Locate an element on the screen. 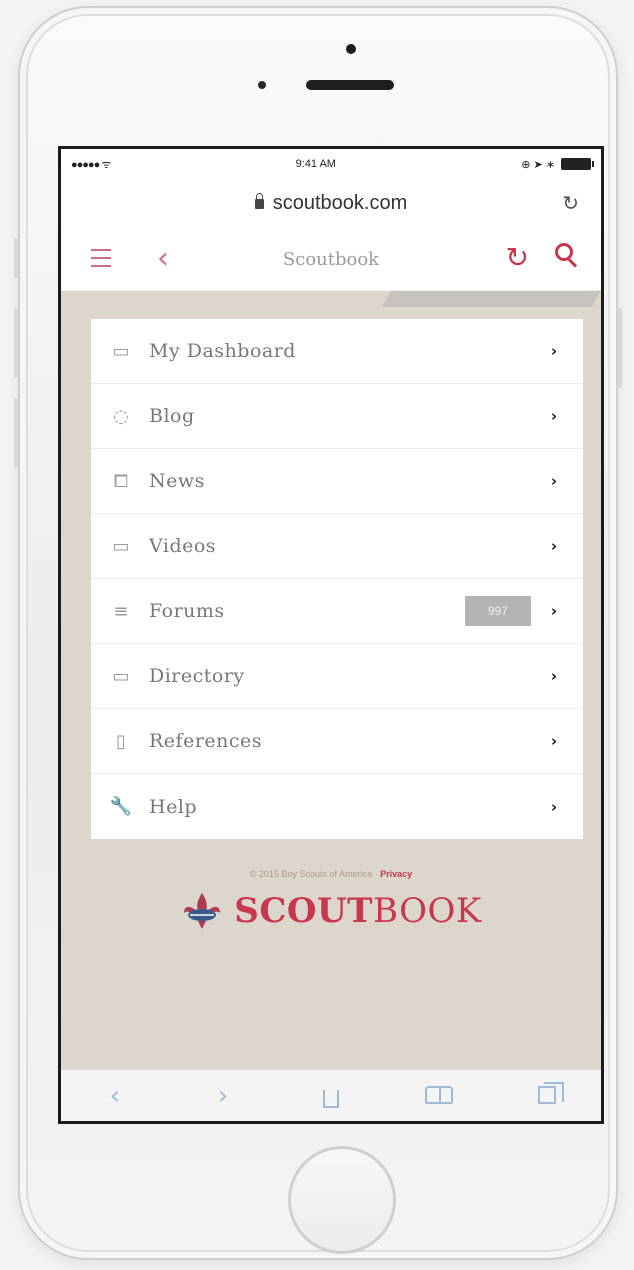 The width and height of the screenshot is (634, 1270). menu-item-label: Blog is located at coordinates (172, 416).